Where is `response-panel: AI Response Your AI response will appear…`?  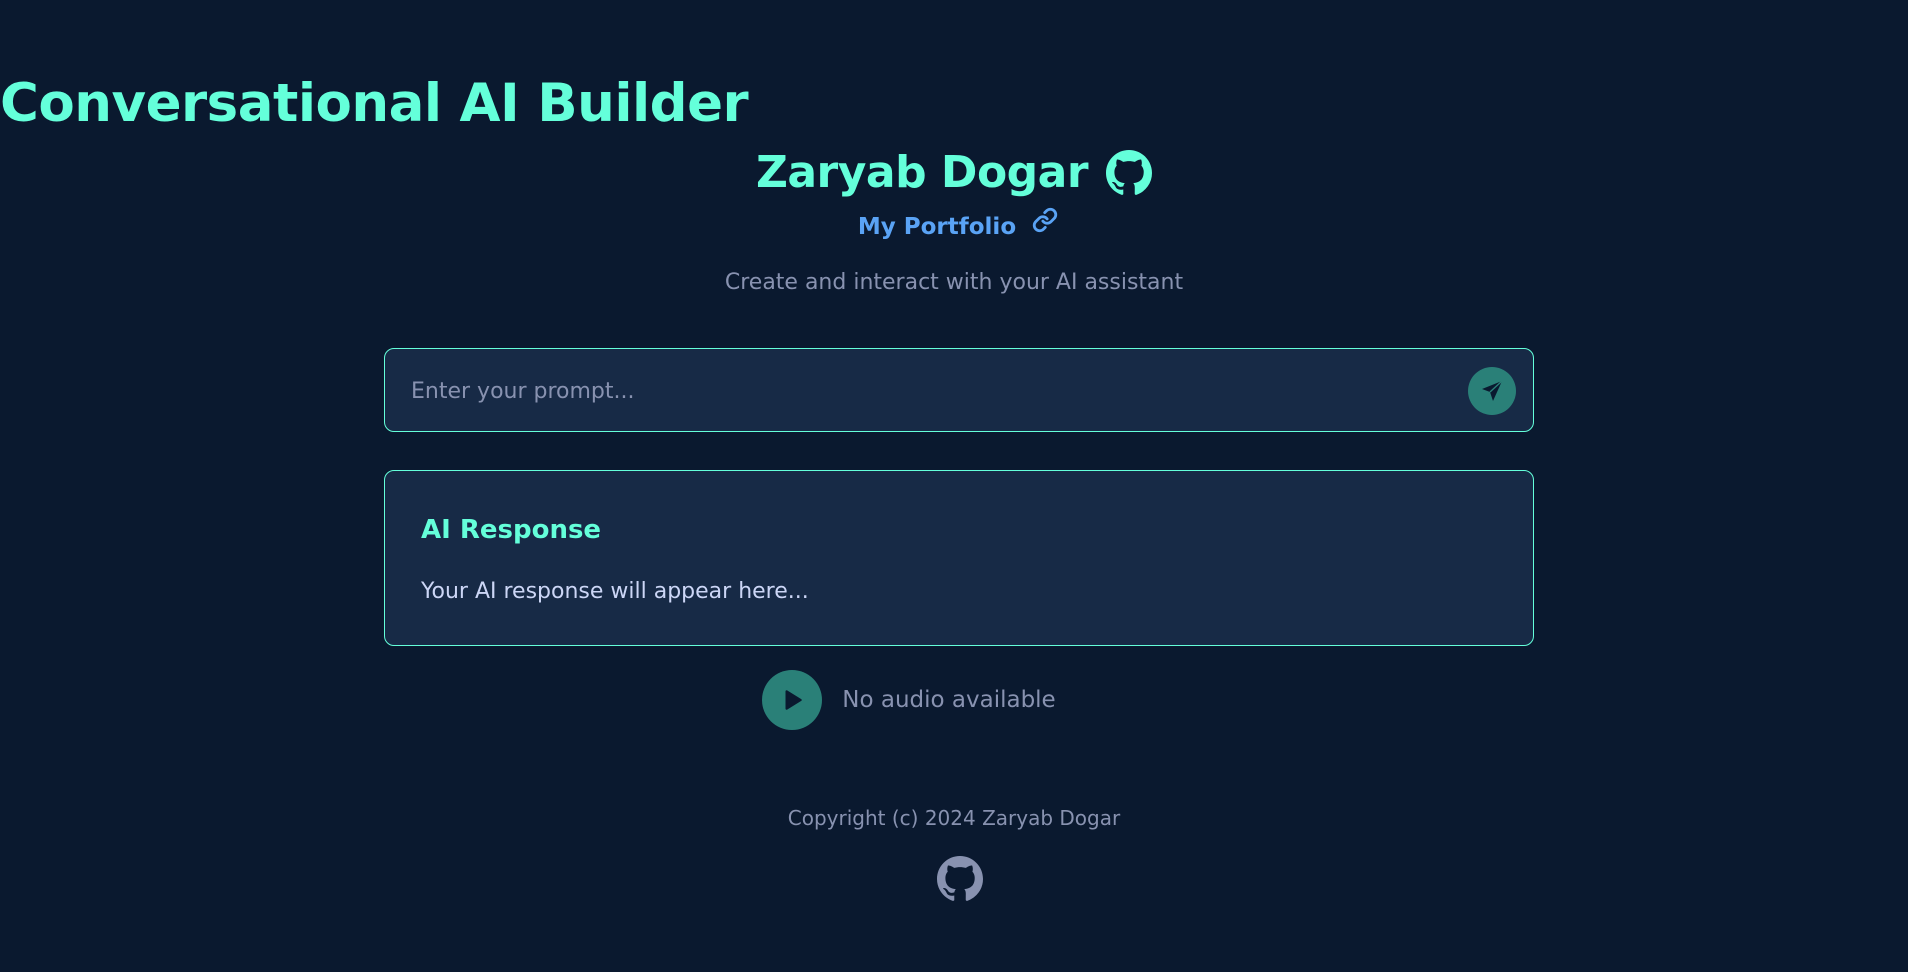
response-panel: AI Response Your AI response will appear… is located at coordinates (959, 558).